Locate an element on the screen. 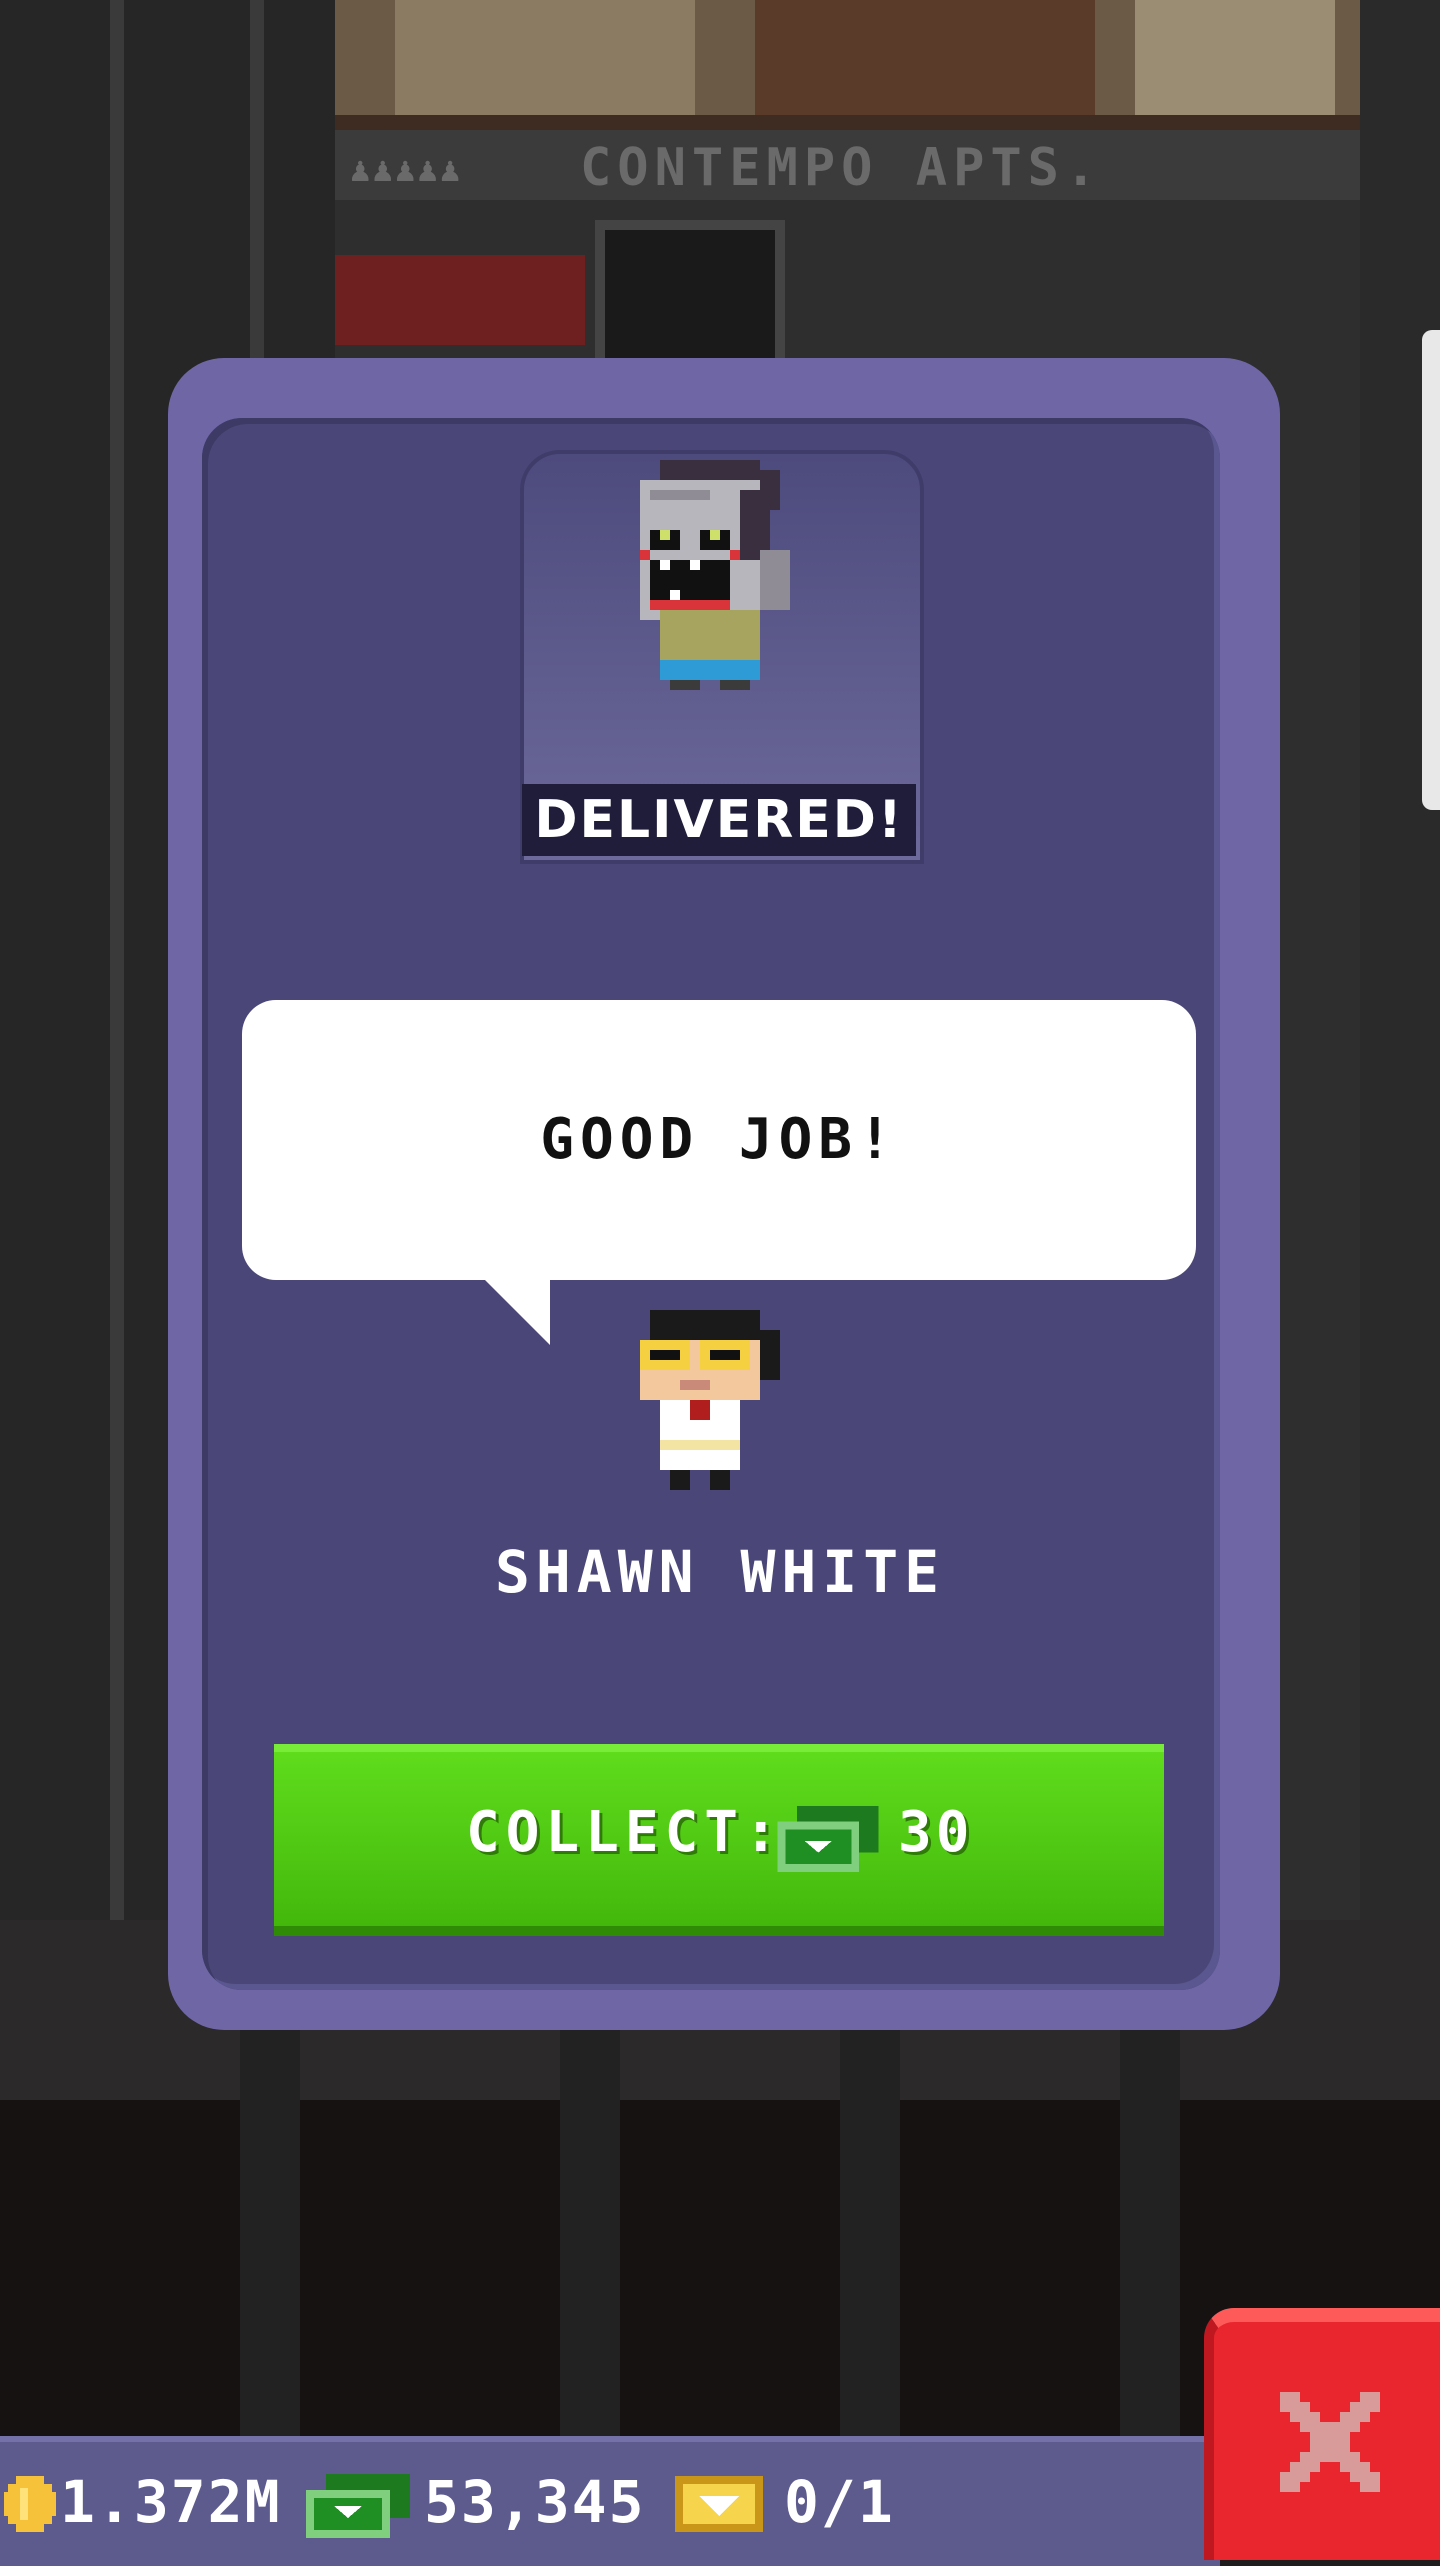  character-name: SHAWN WHITE is located at coordinates (720, 1572).